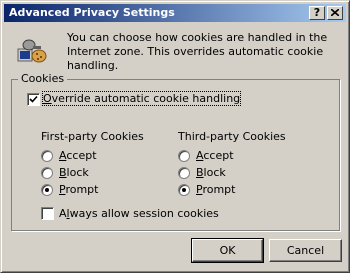  Describe the element at coordinates (92, 12) in the screenshot. I see `dialog-title: Advanced Privacy Settings` at that location.